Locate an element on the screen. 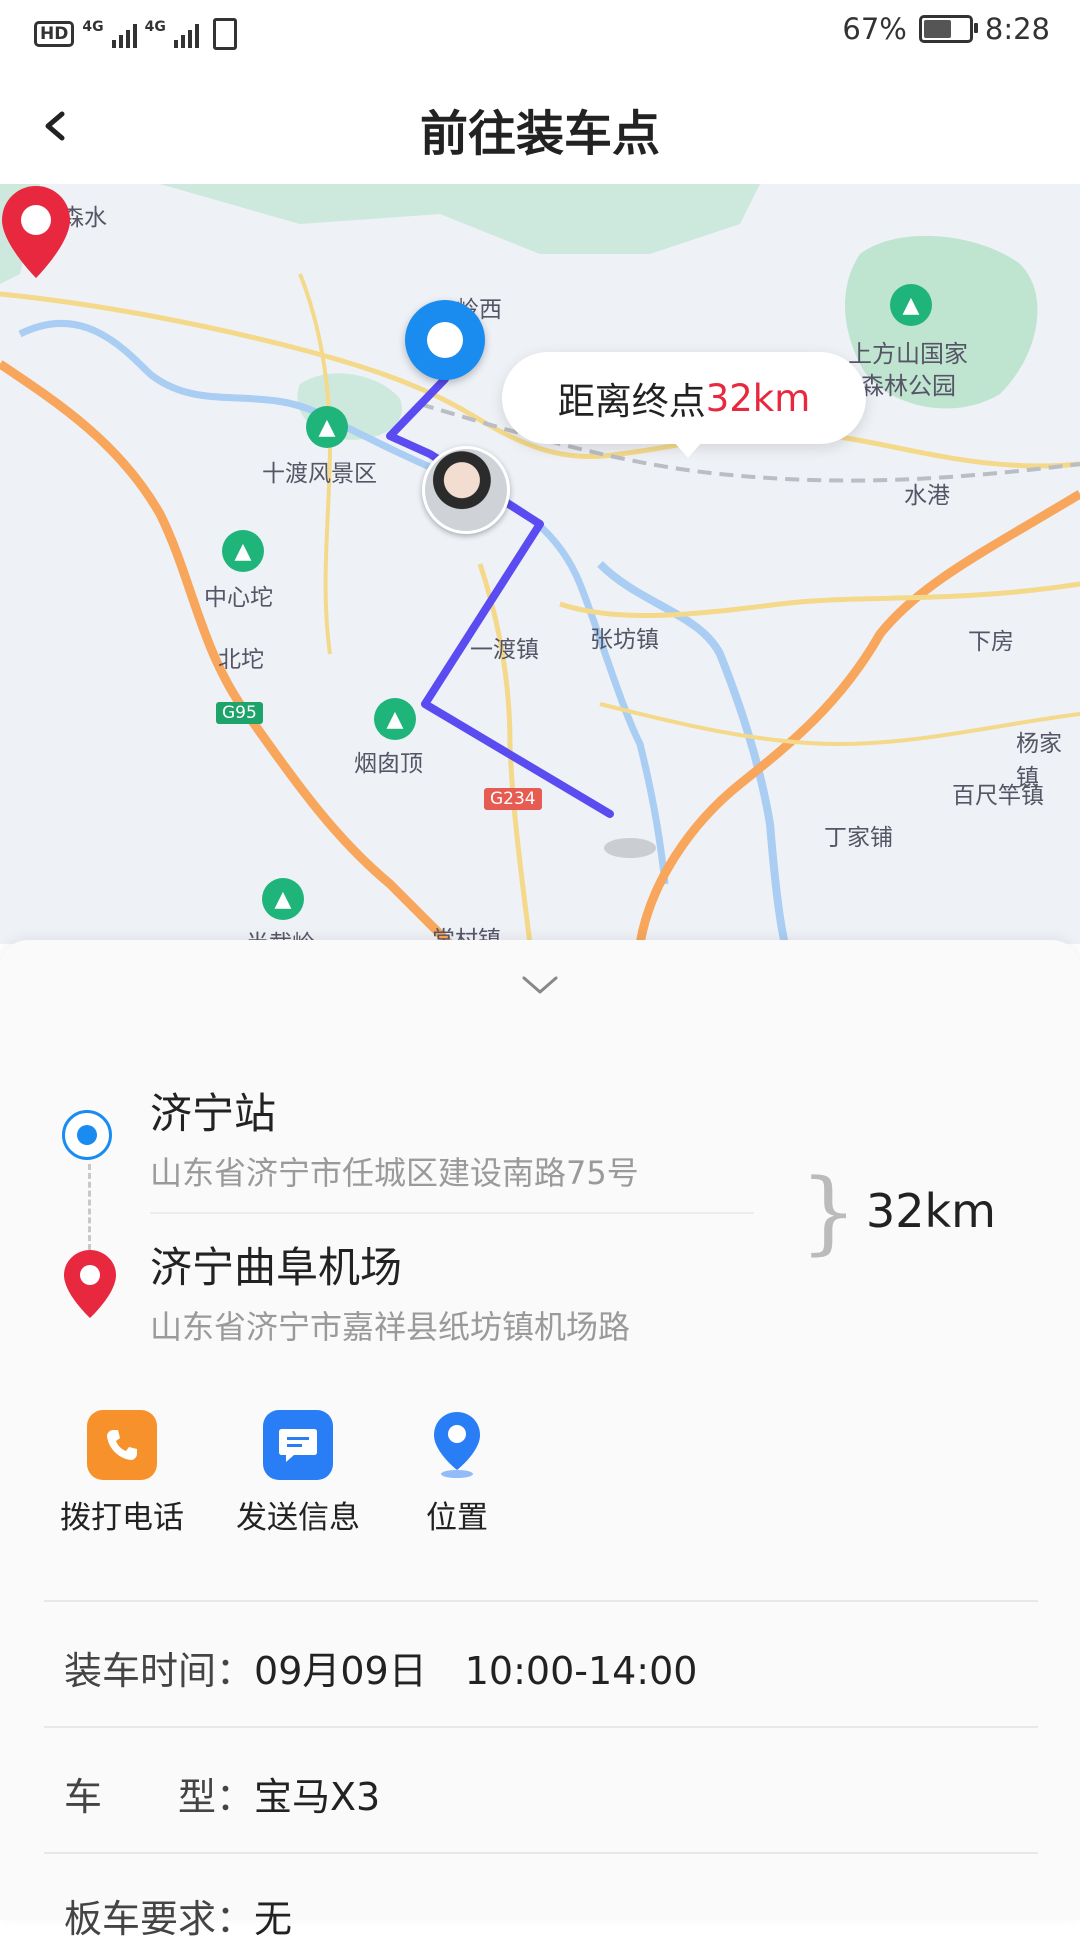 The image size is (1080, 1943). map-label: 百尺竿镇 is located at coordinates (998, 796).